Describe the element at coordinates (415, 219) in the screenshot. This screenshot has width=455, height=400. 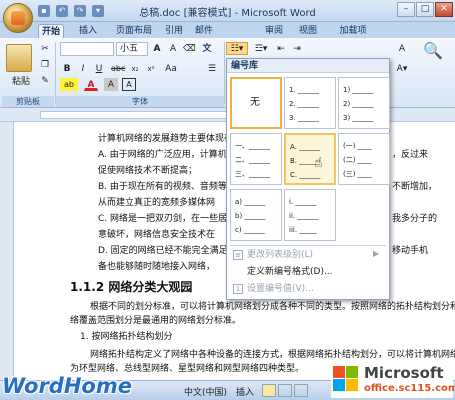
I see `doc-line-fragment: 我多分子的` at that location.